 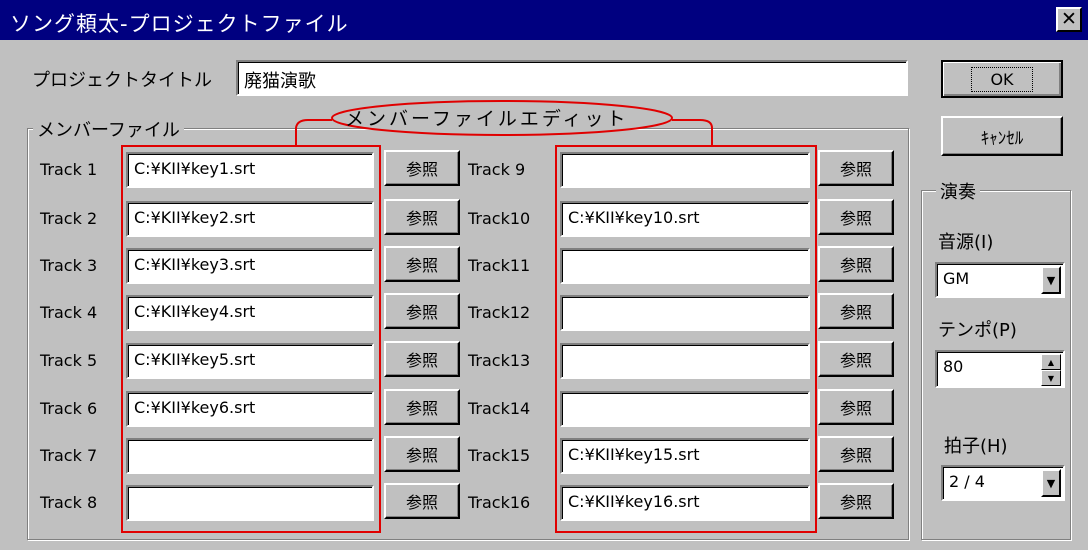 I want to click on close-icon: ✕, so click(x=1069, y=19).